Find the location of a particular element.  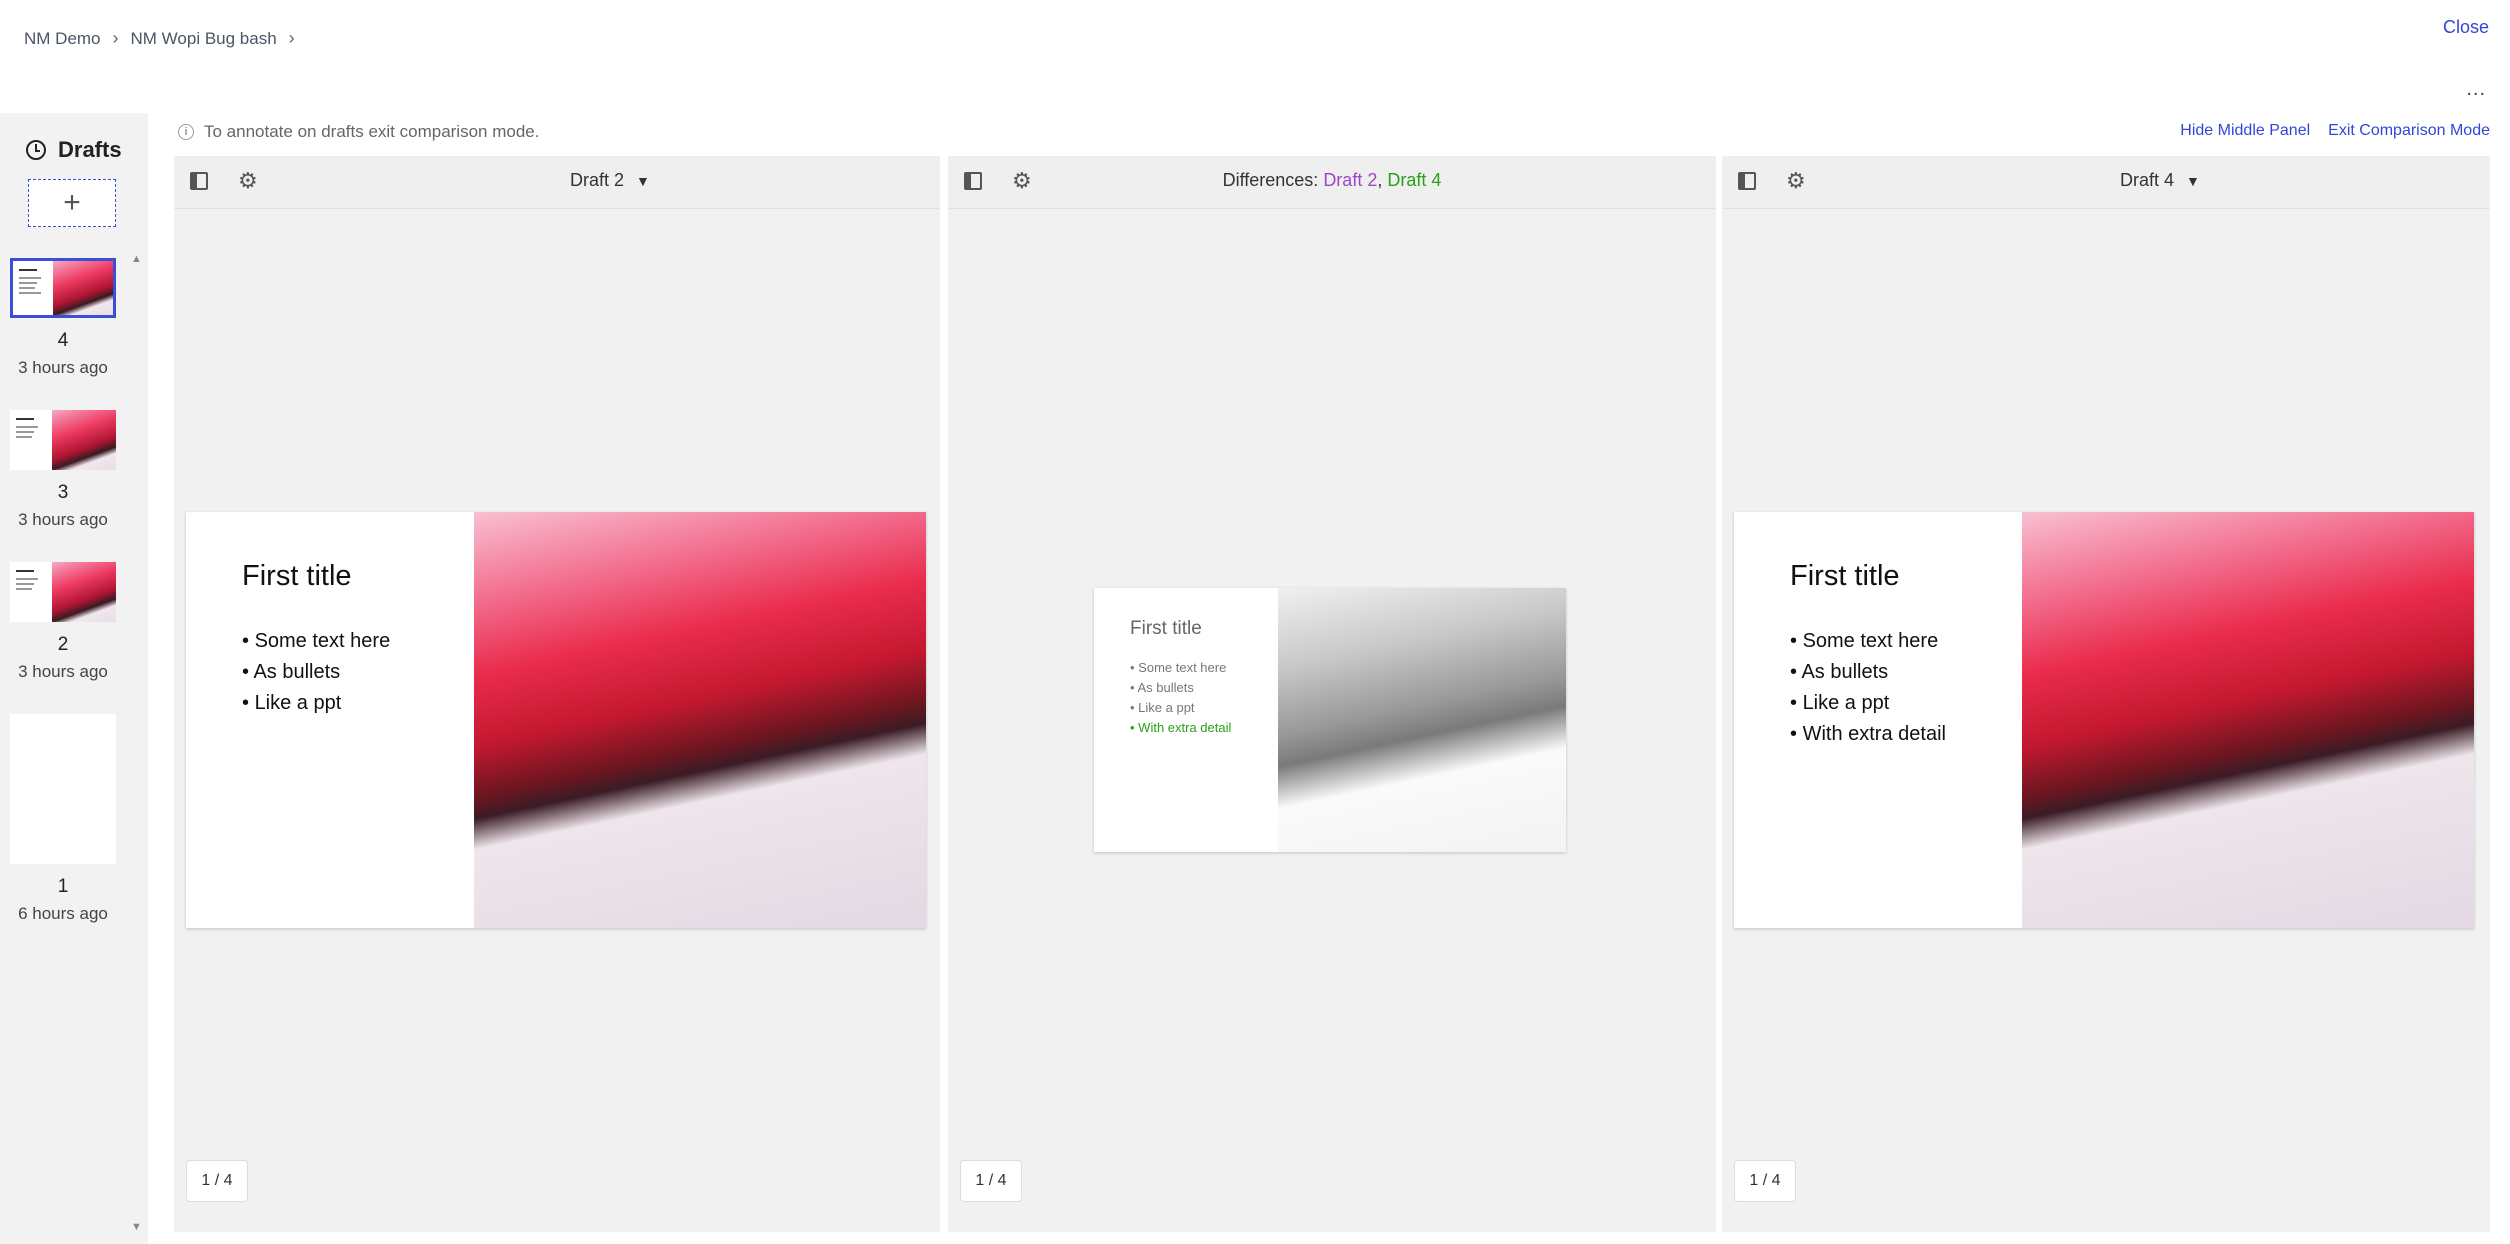

draft-select-left: Draft 2 ▼ is located at coordinates (610, 180).